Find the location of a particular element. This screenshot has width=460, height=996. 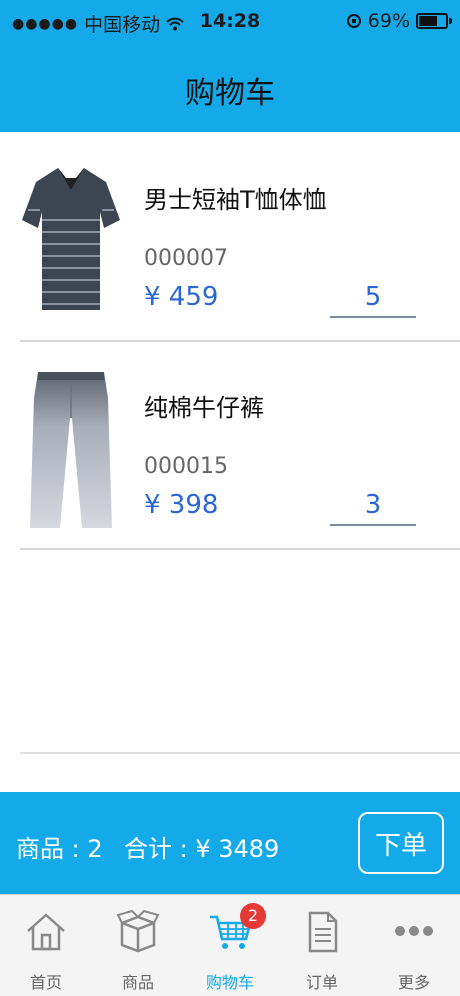

product-image-polo-shirt is located at coordinates (71, 239).